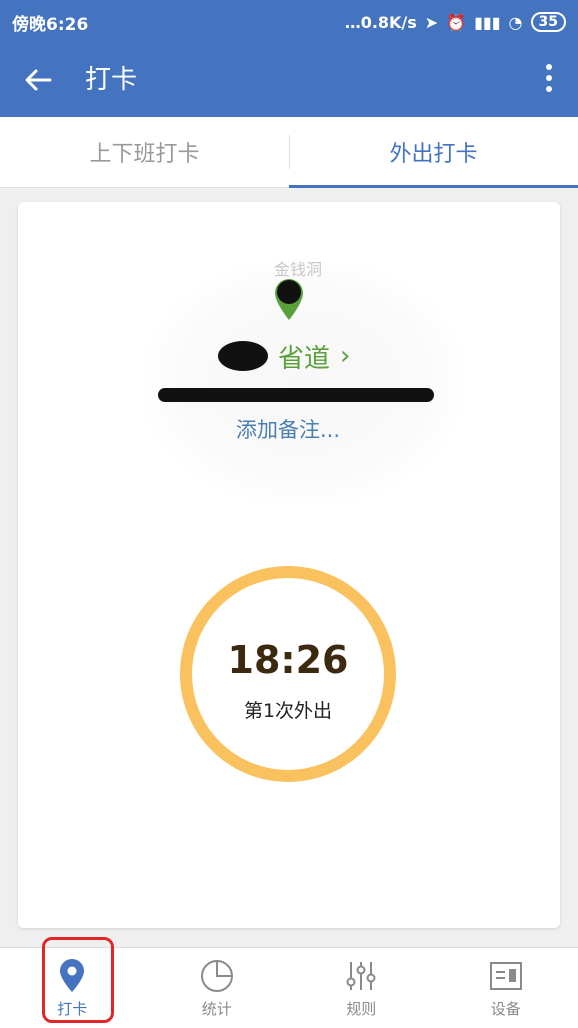  Describe the element at coordinates (217, 976) in the screenshot. I see `pie-chart-icon` at that location.